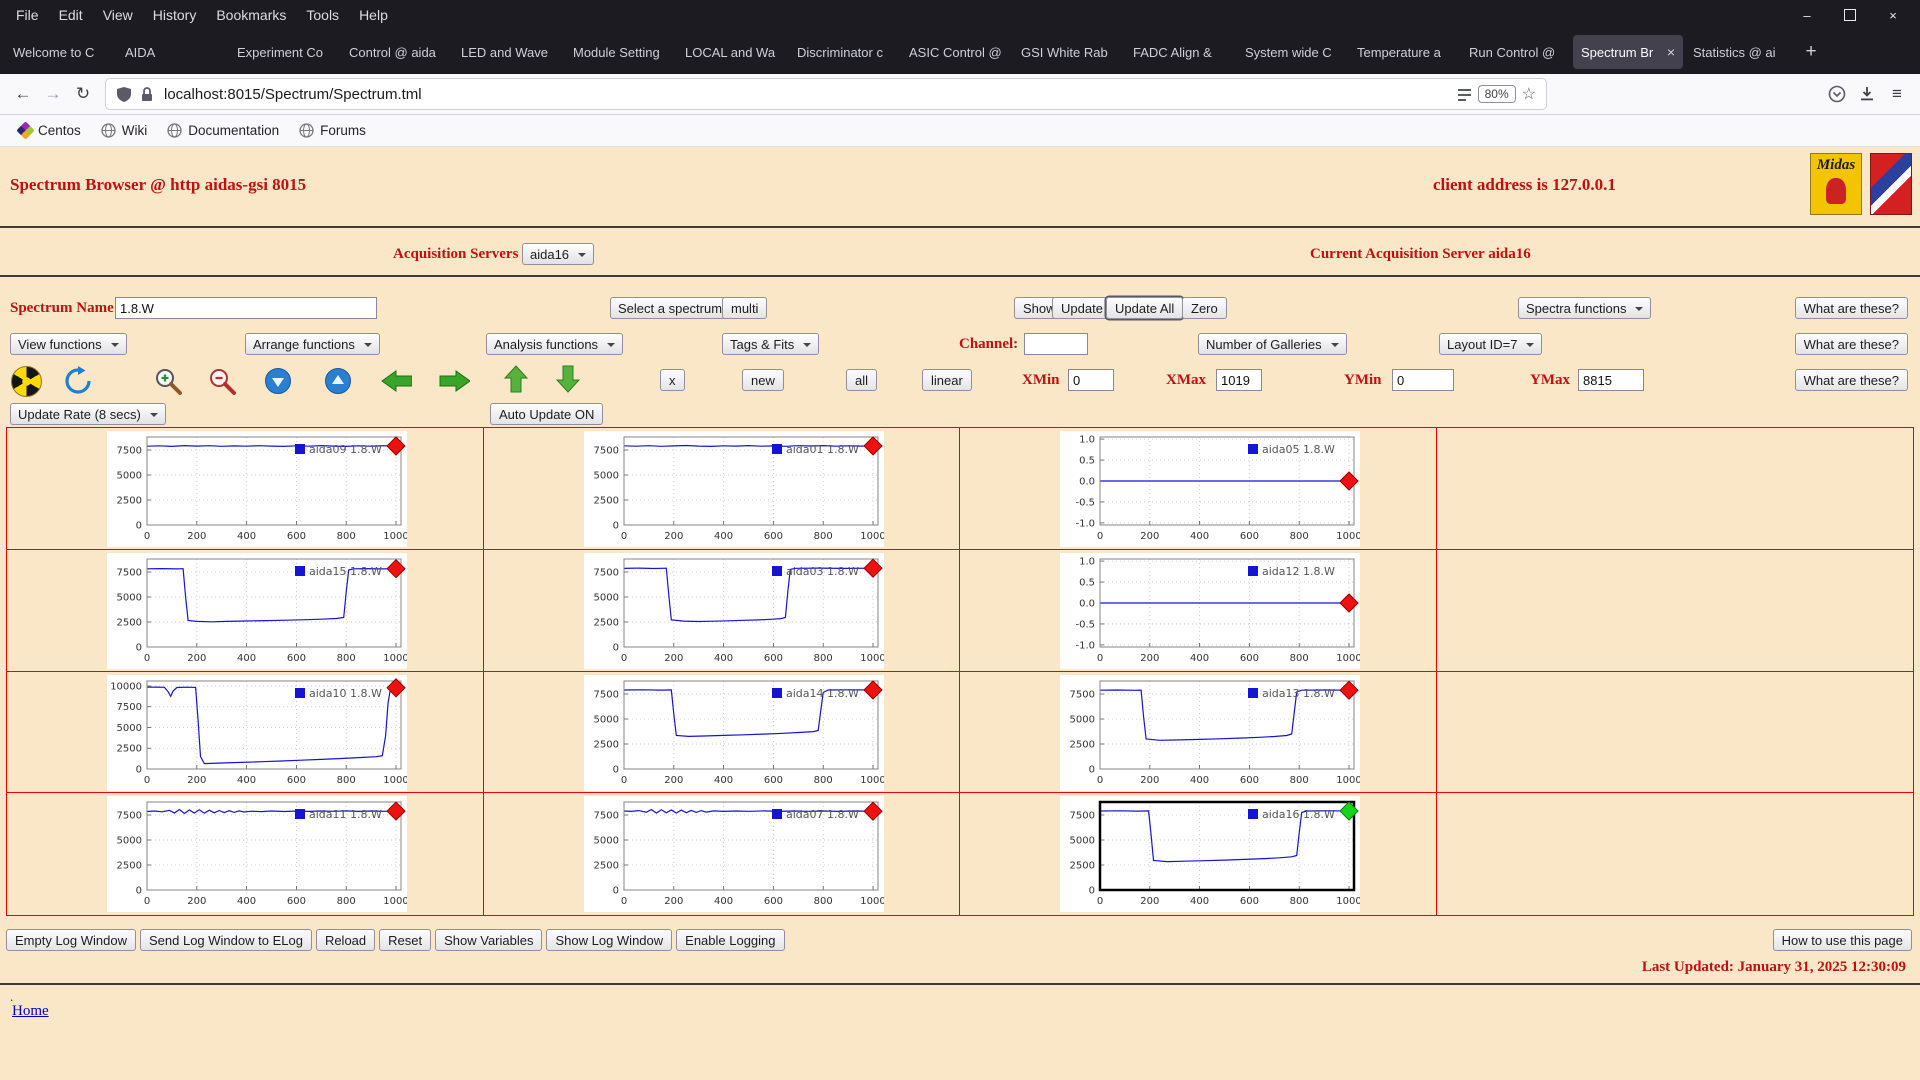  I want to click on radiation-icon, so click(26, 381).